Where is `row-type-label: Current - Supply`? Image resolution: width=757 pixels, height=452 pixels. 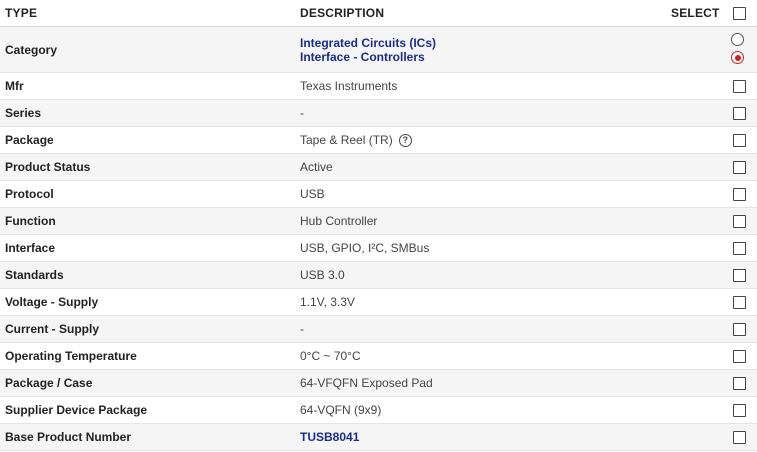
row-type-label: Current - Supply is located at coordinates (52, 329).